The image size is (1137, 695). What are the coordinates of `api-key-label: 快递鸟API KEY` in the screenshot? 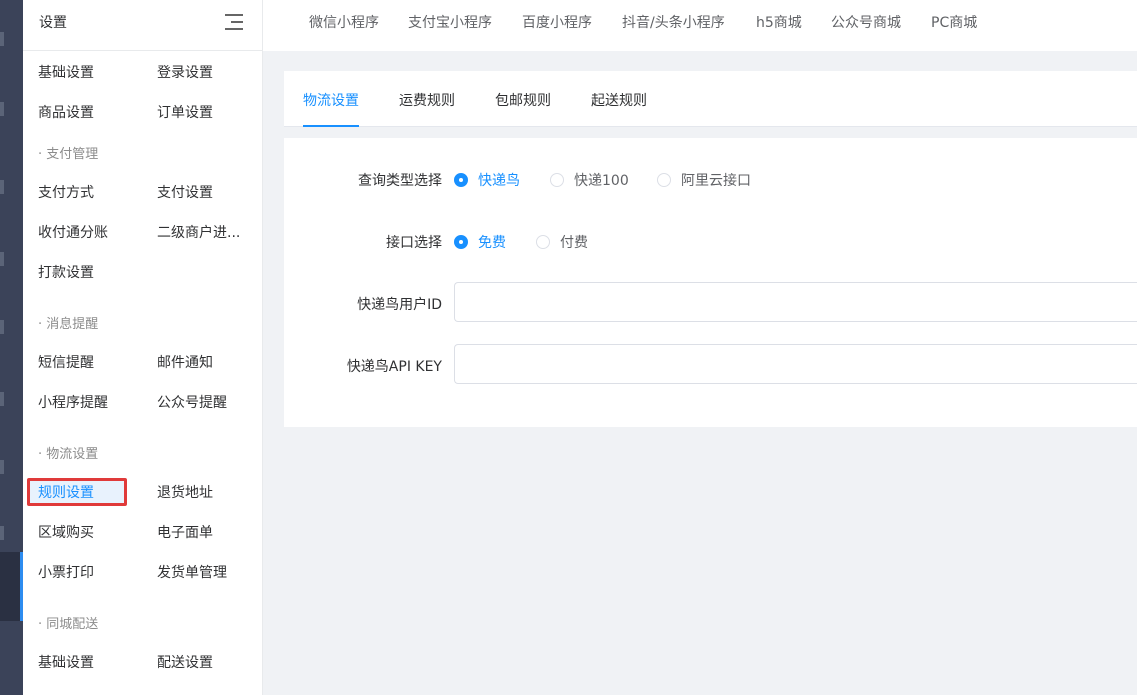 It's located at (394, 367).